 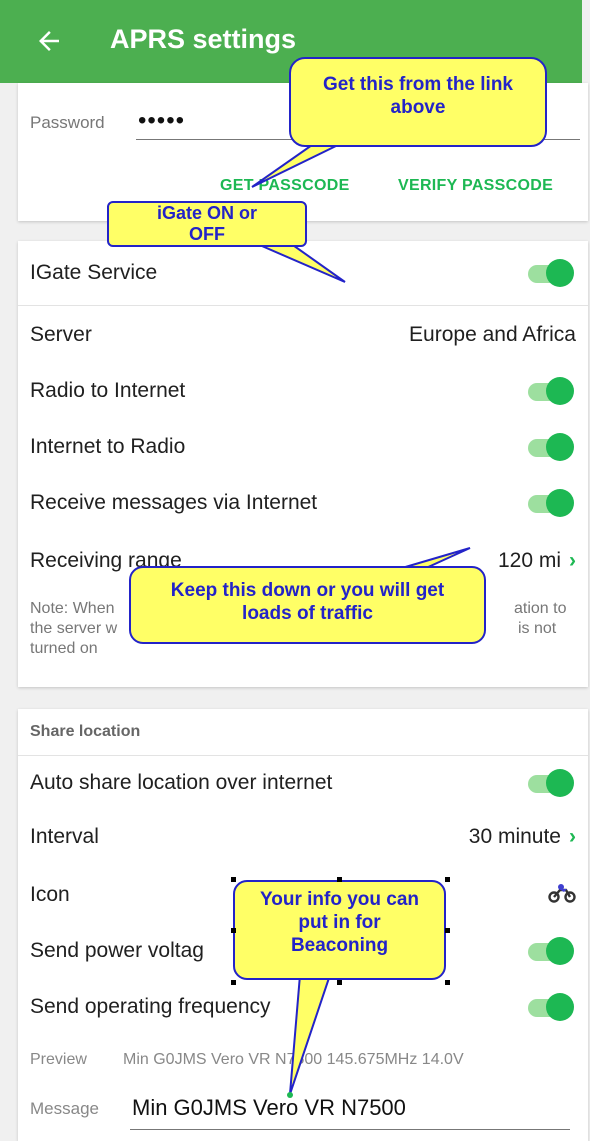 I want to click on beacon-callout-line-3: Beaconing, so click(x=339, y=946).